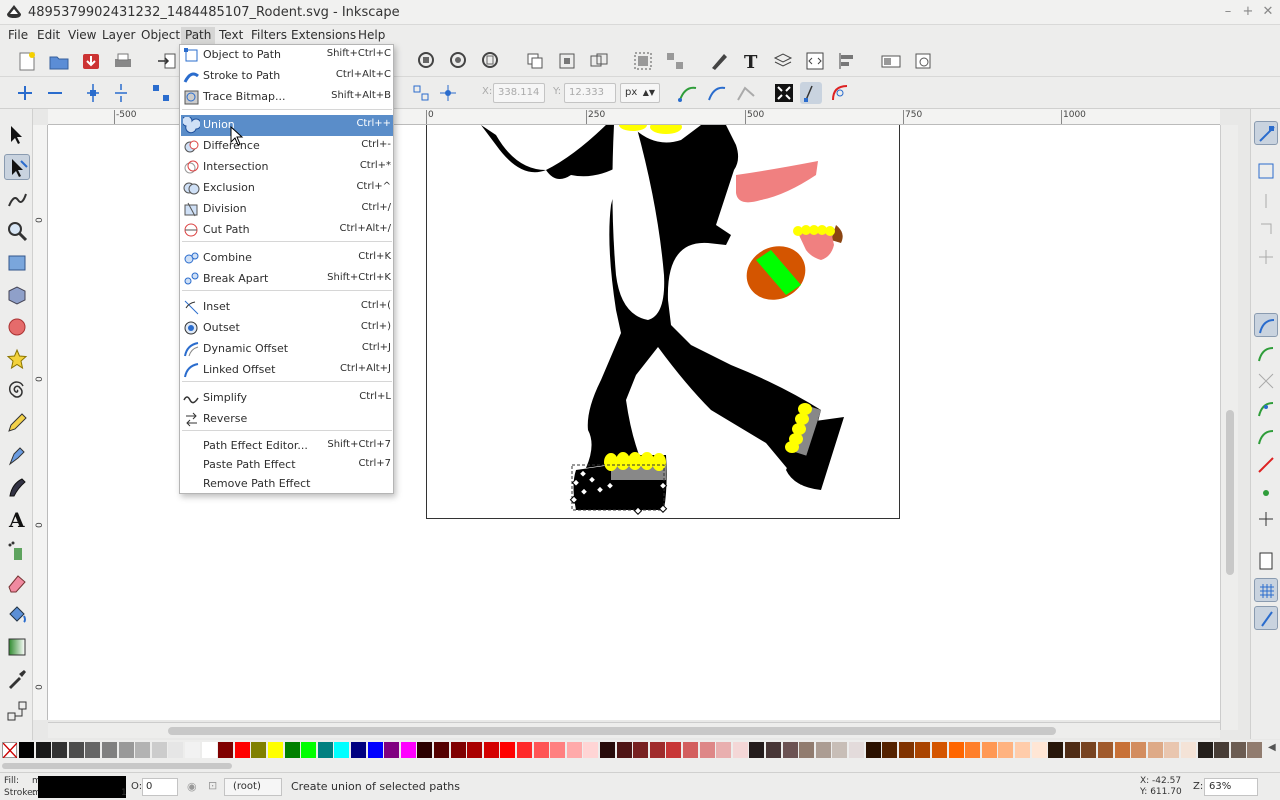 This screenshot has height=800, width=1280. I want to click on menu-item-break-apart: Break Apart Shift+Ctrl+K, so click(287, 279).